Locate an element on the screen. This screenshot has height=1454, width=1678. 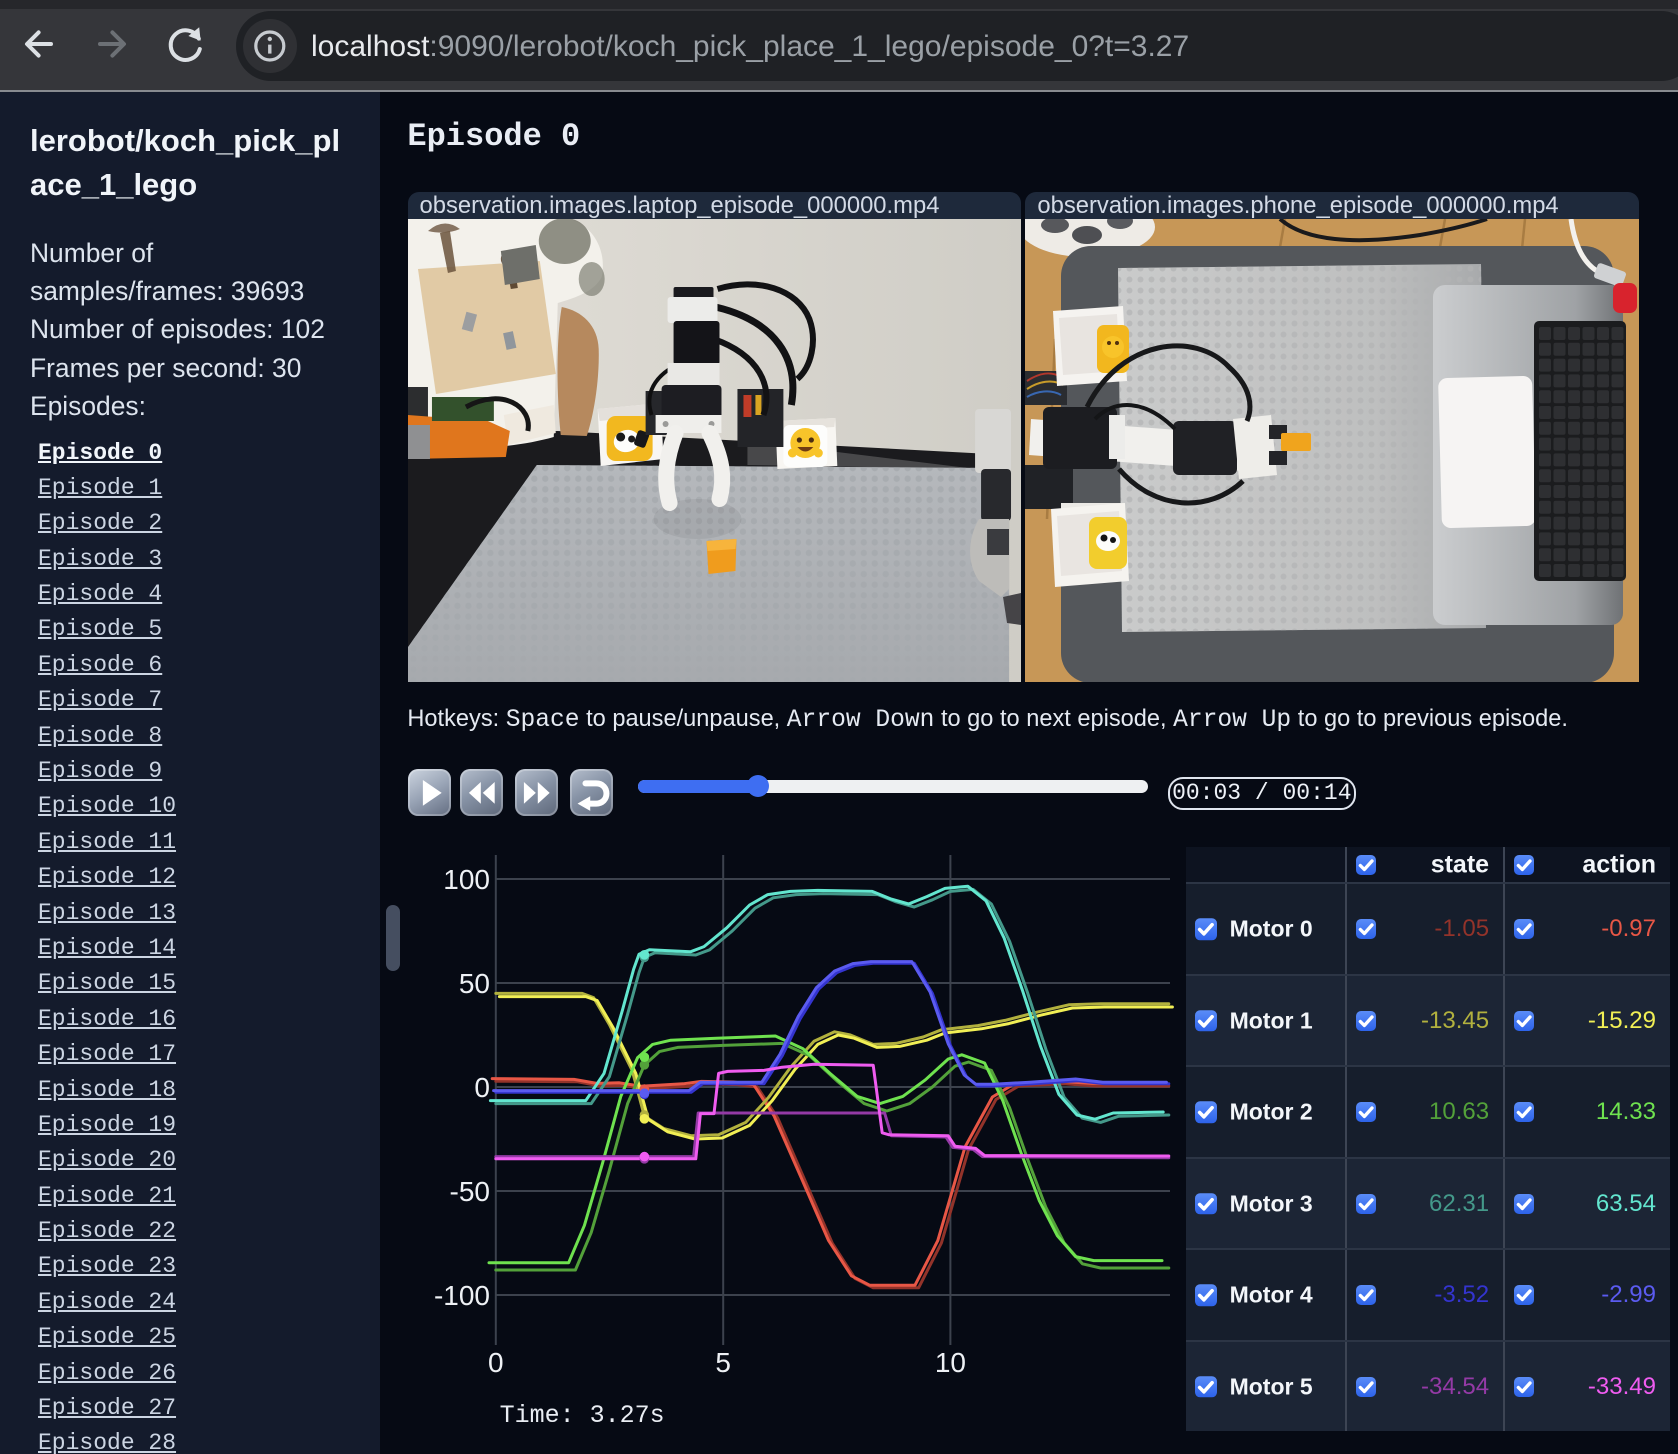
svg-text: -50 is located at coordinates (470, 1191).